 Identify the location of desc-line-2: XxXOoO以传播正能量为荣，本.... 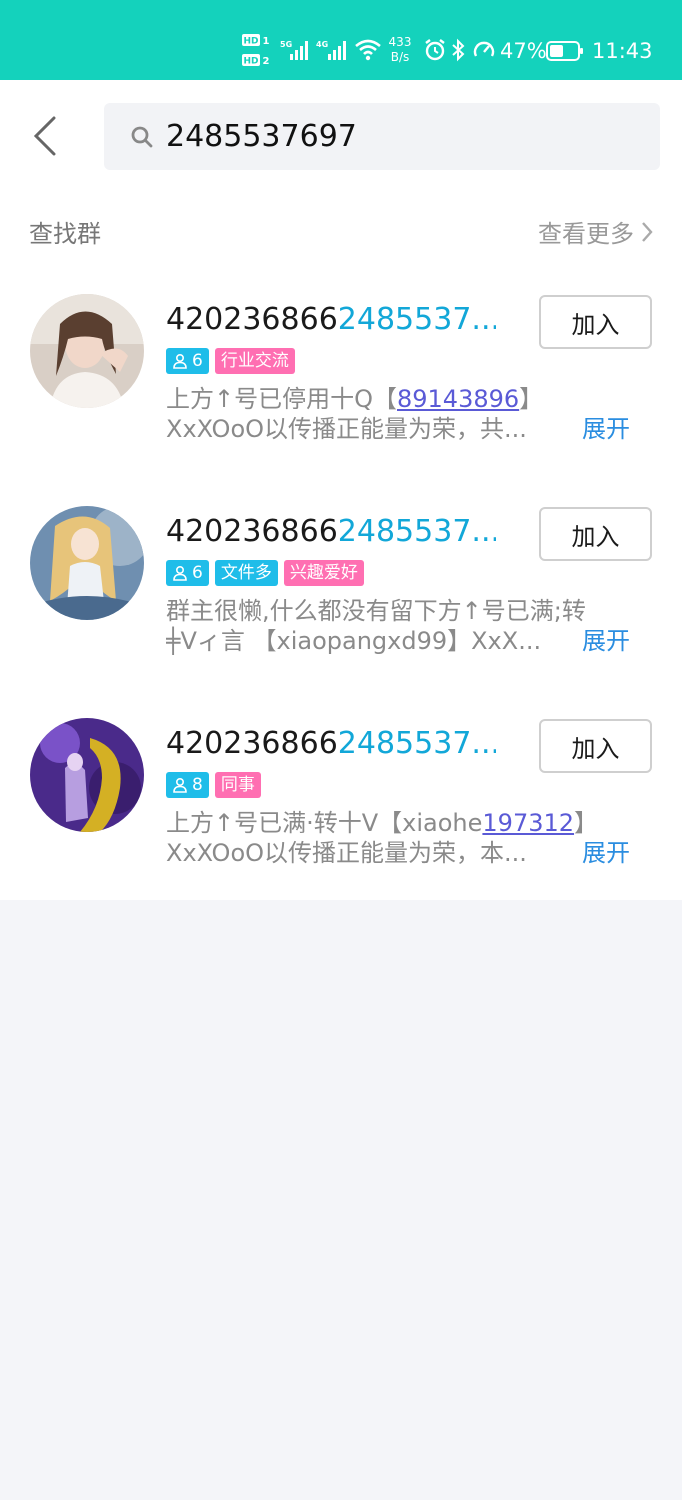
(346, 853).